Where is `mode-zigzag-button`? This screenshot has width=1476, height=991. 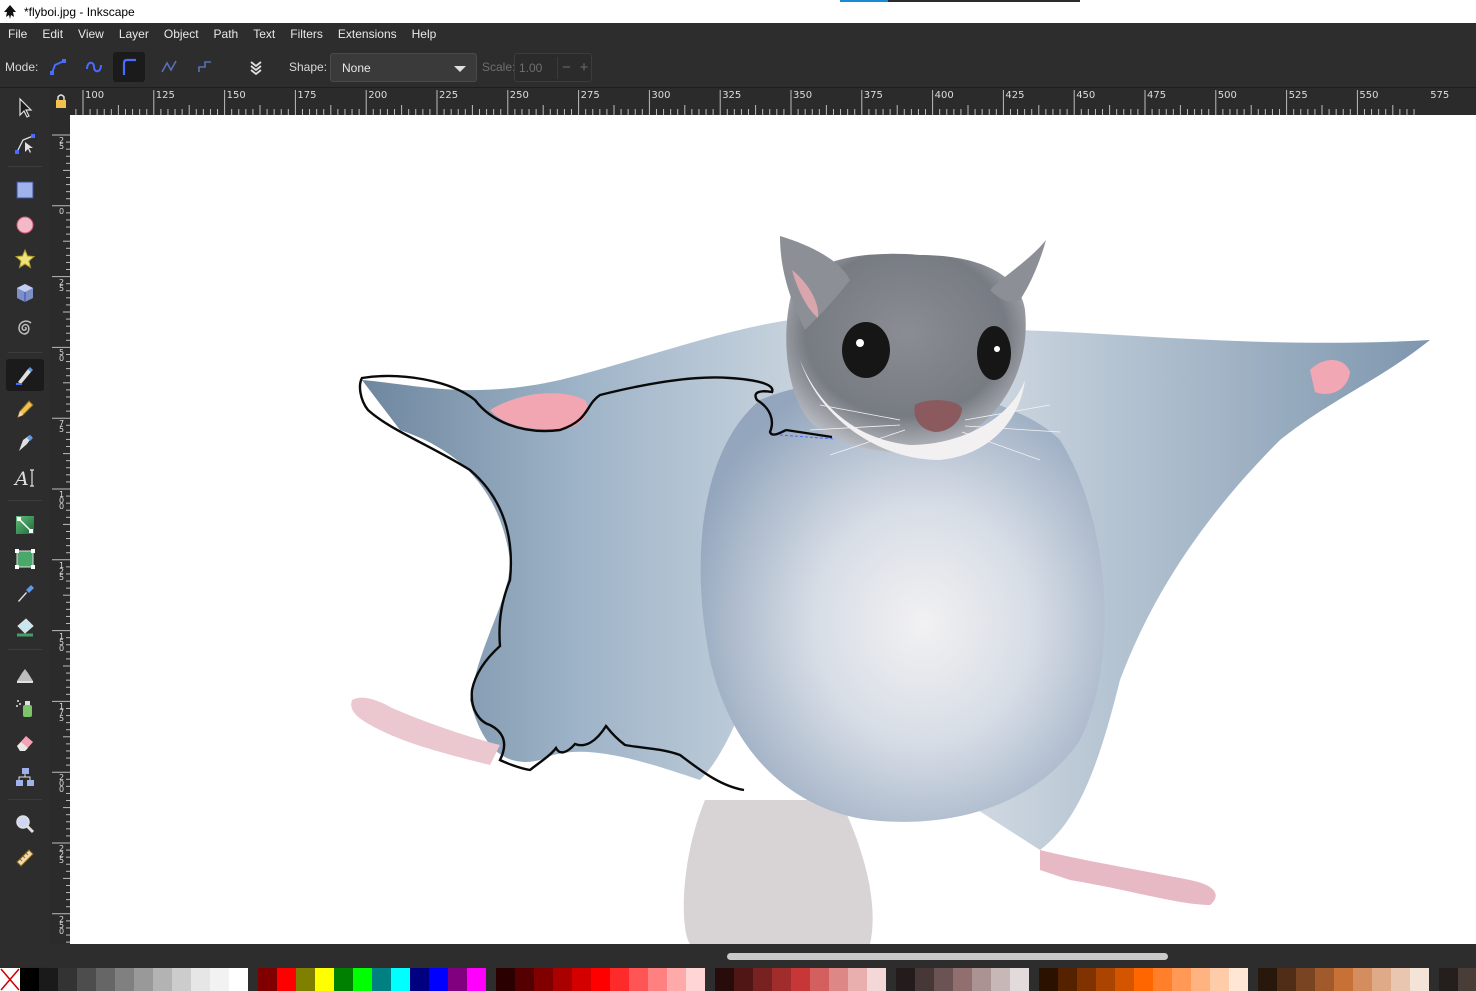 mode-zigzag-button is located at coordinates (169, 67).